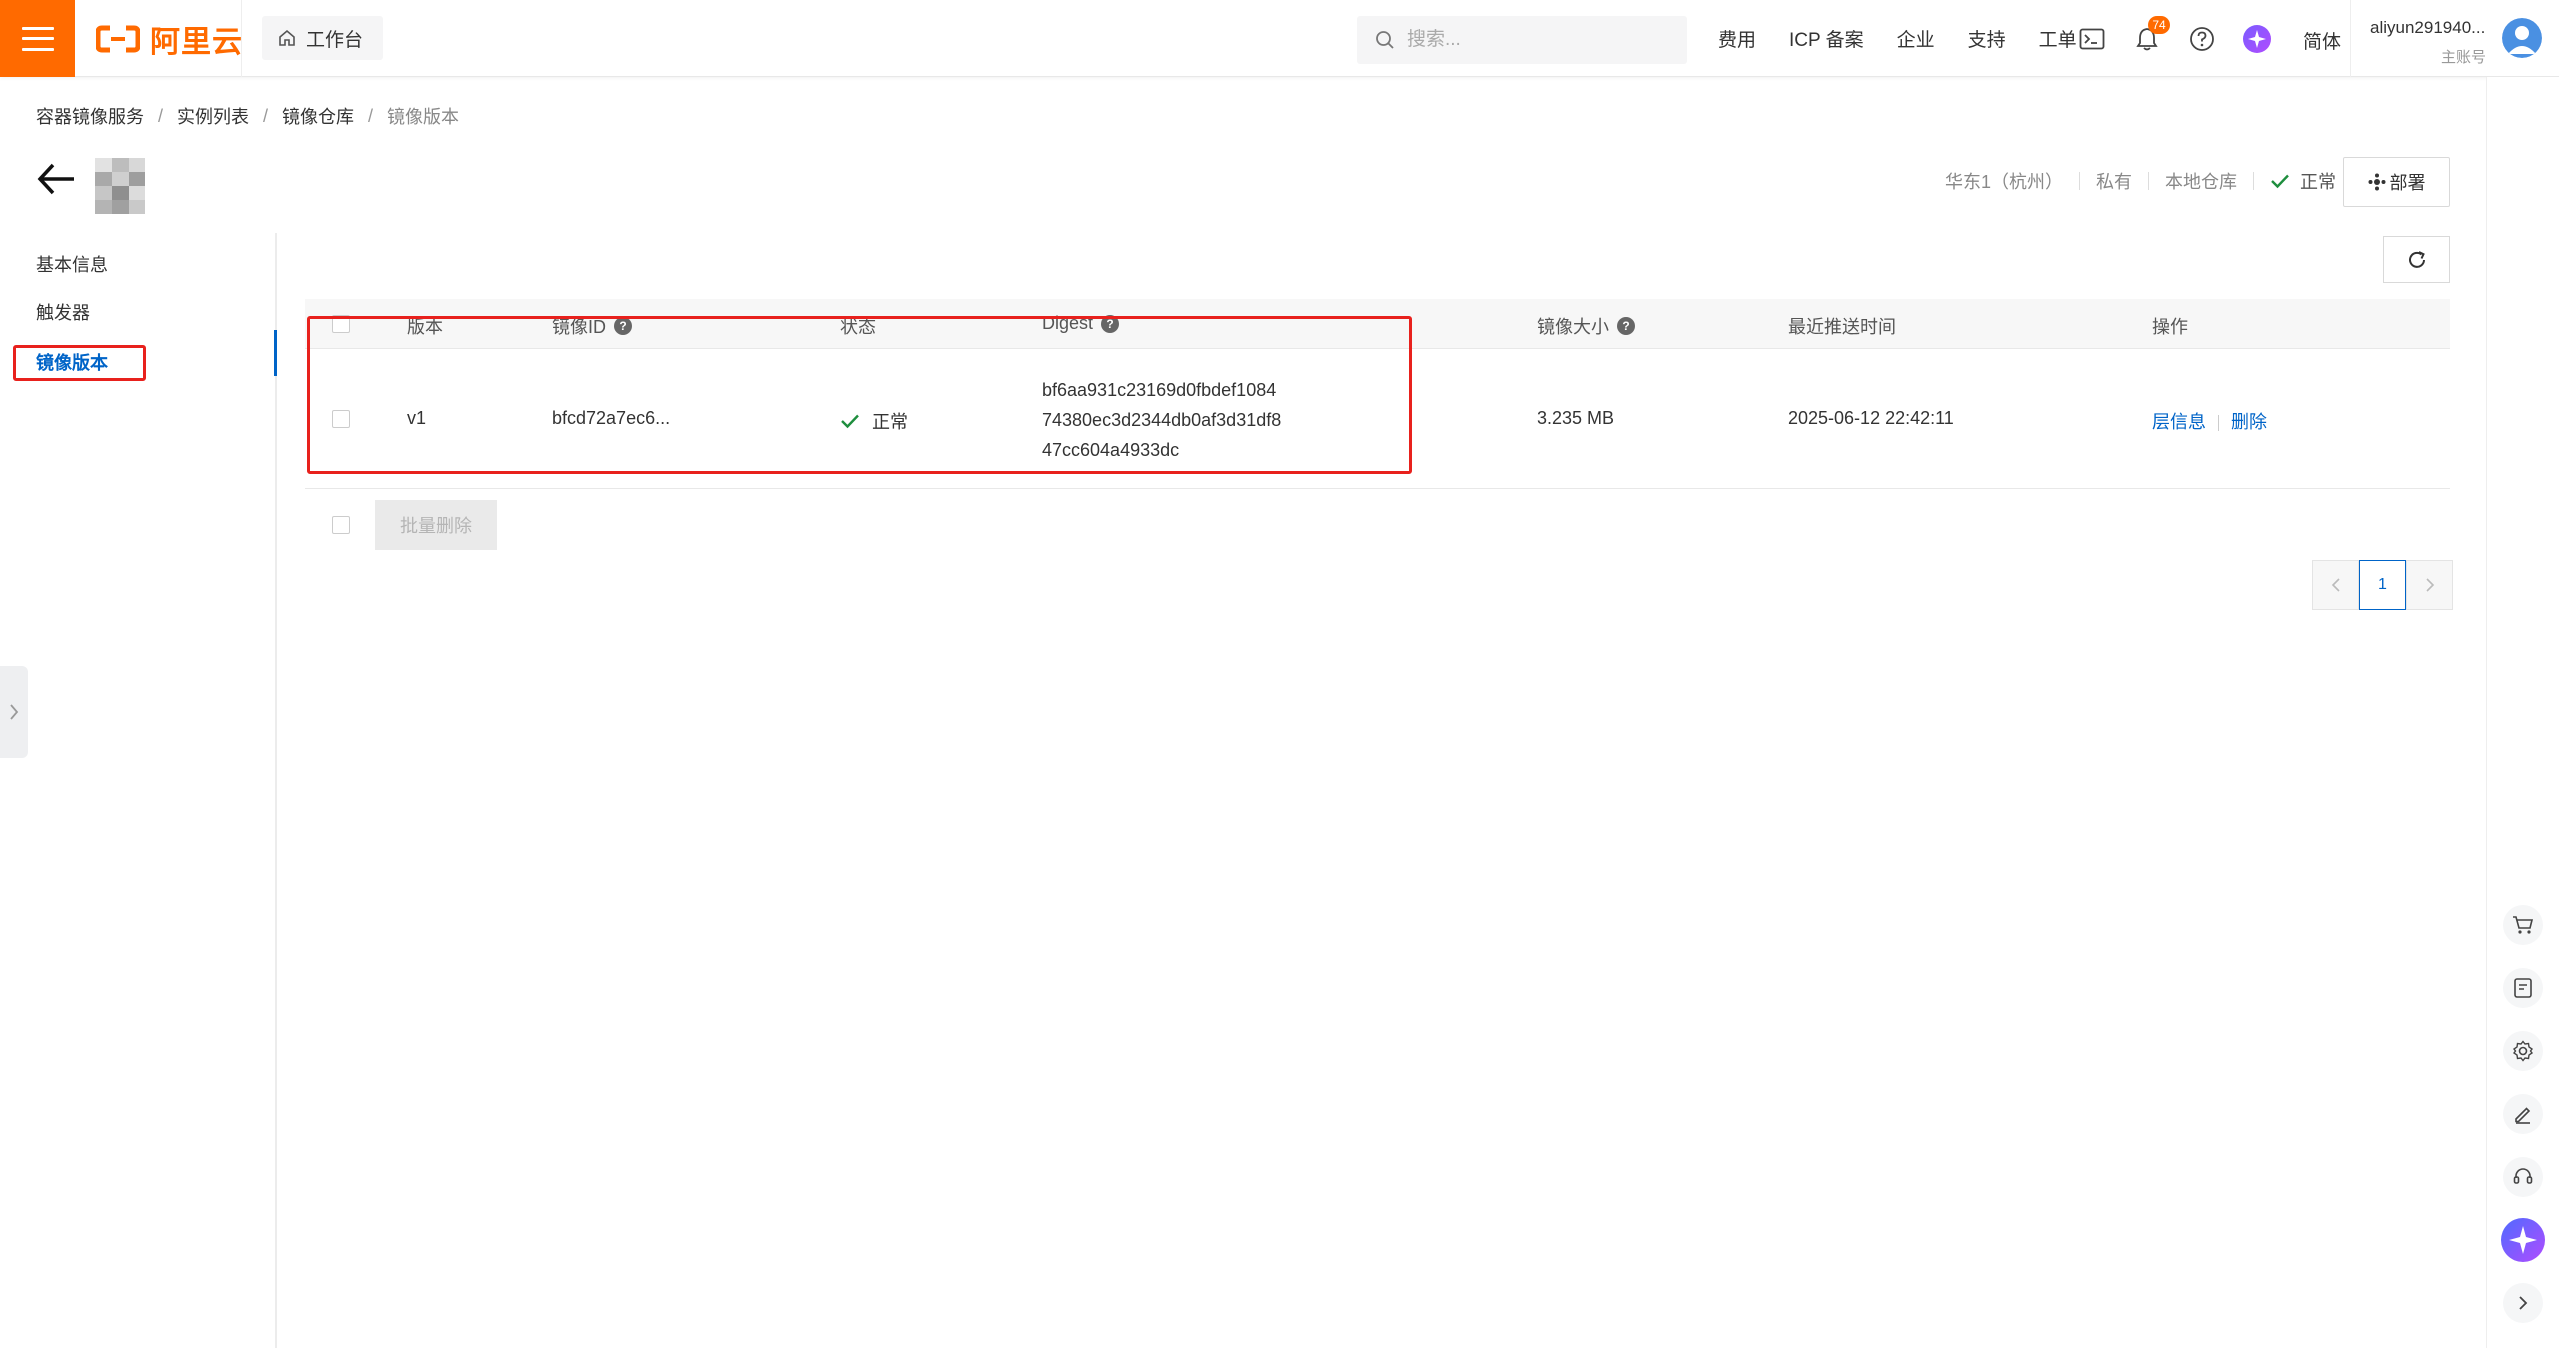 The height and width of the screenshot is (1348, 2559). What do you see at coordinates (2092, 39) in the screenshot?
I see `terminal-icon` at bounding box center [2092, 39].